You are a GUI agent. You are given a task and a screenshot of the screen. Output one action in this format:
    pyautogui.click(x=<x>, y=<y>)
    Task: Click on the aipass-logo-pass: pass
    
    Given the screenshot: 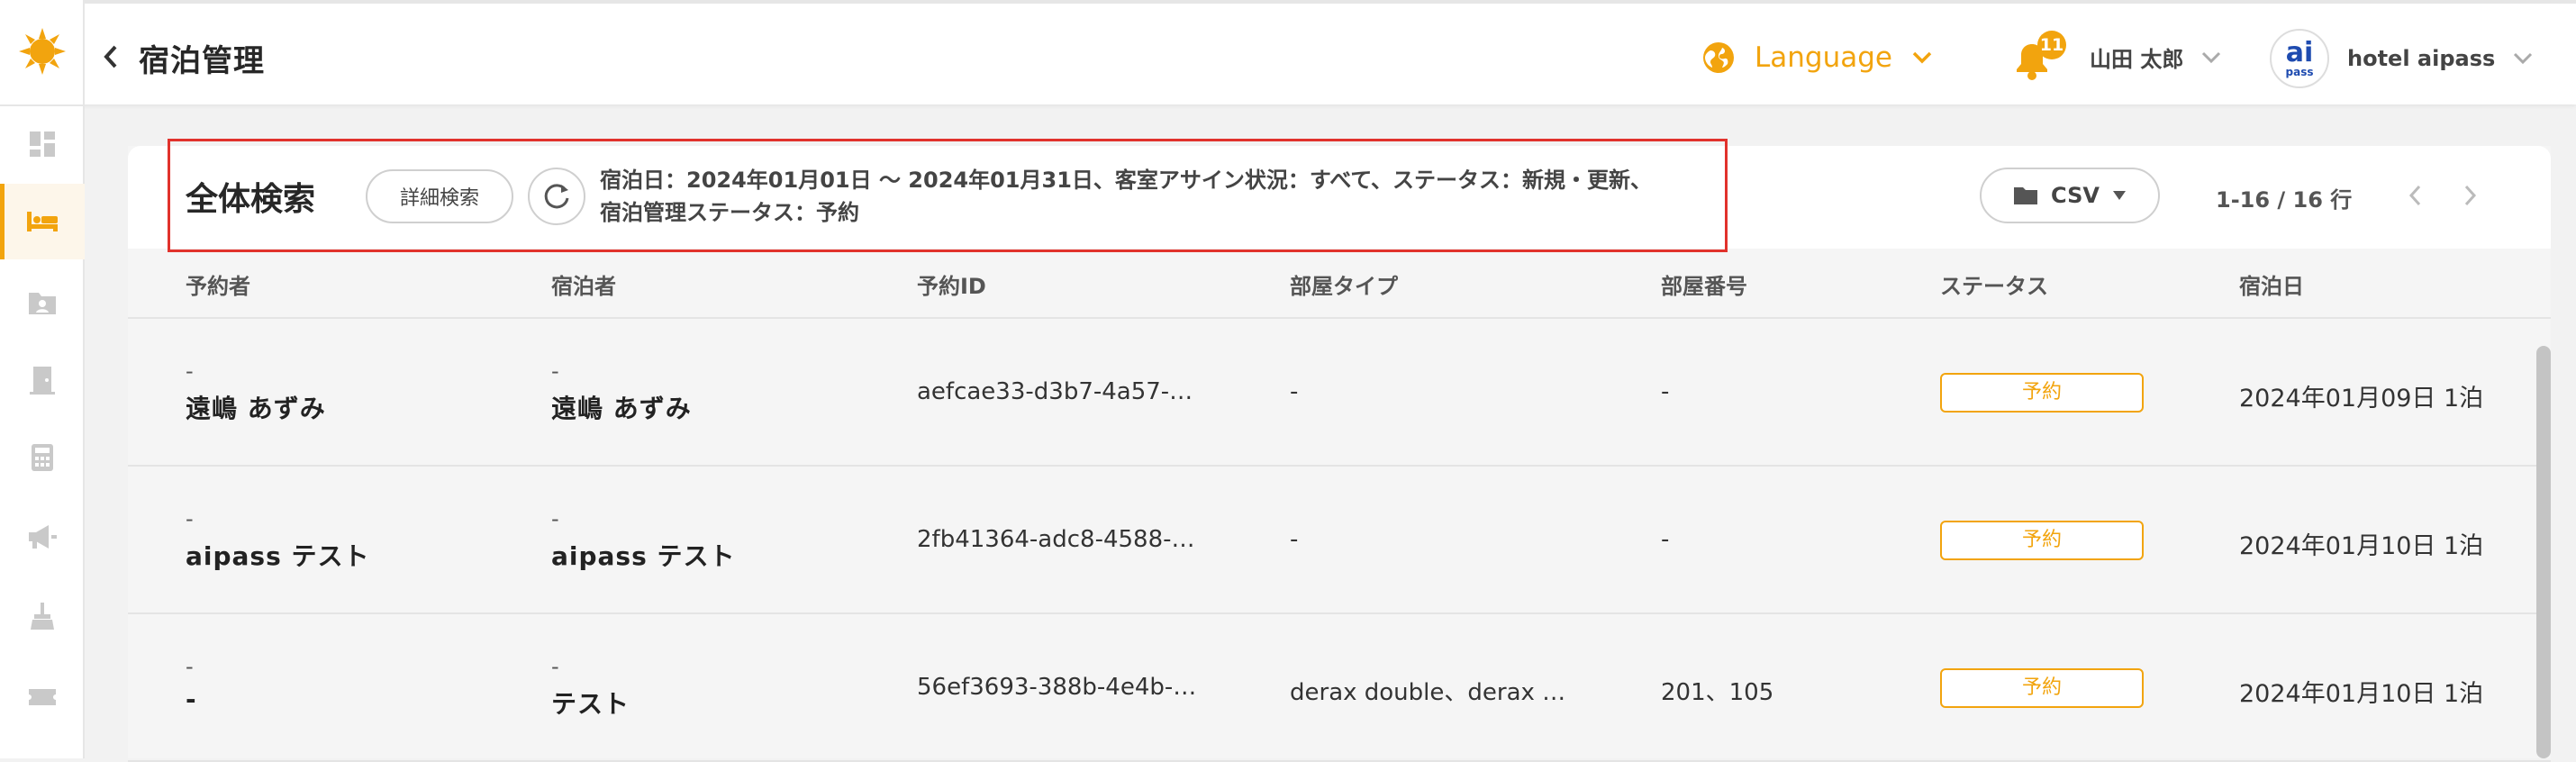 What is the action you would take?
    pyautogui.click(x=2299, y=72)
    